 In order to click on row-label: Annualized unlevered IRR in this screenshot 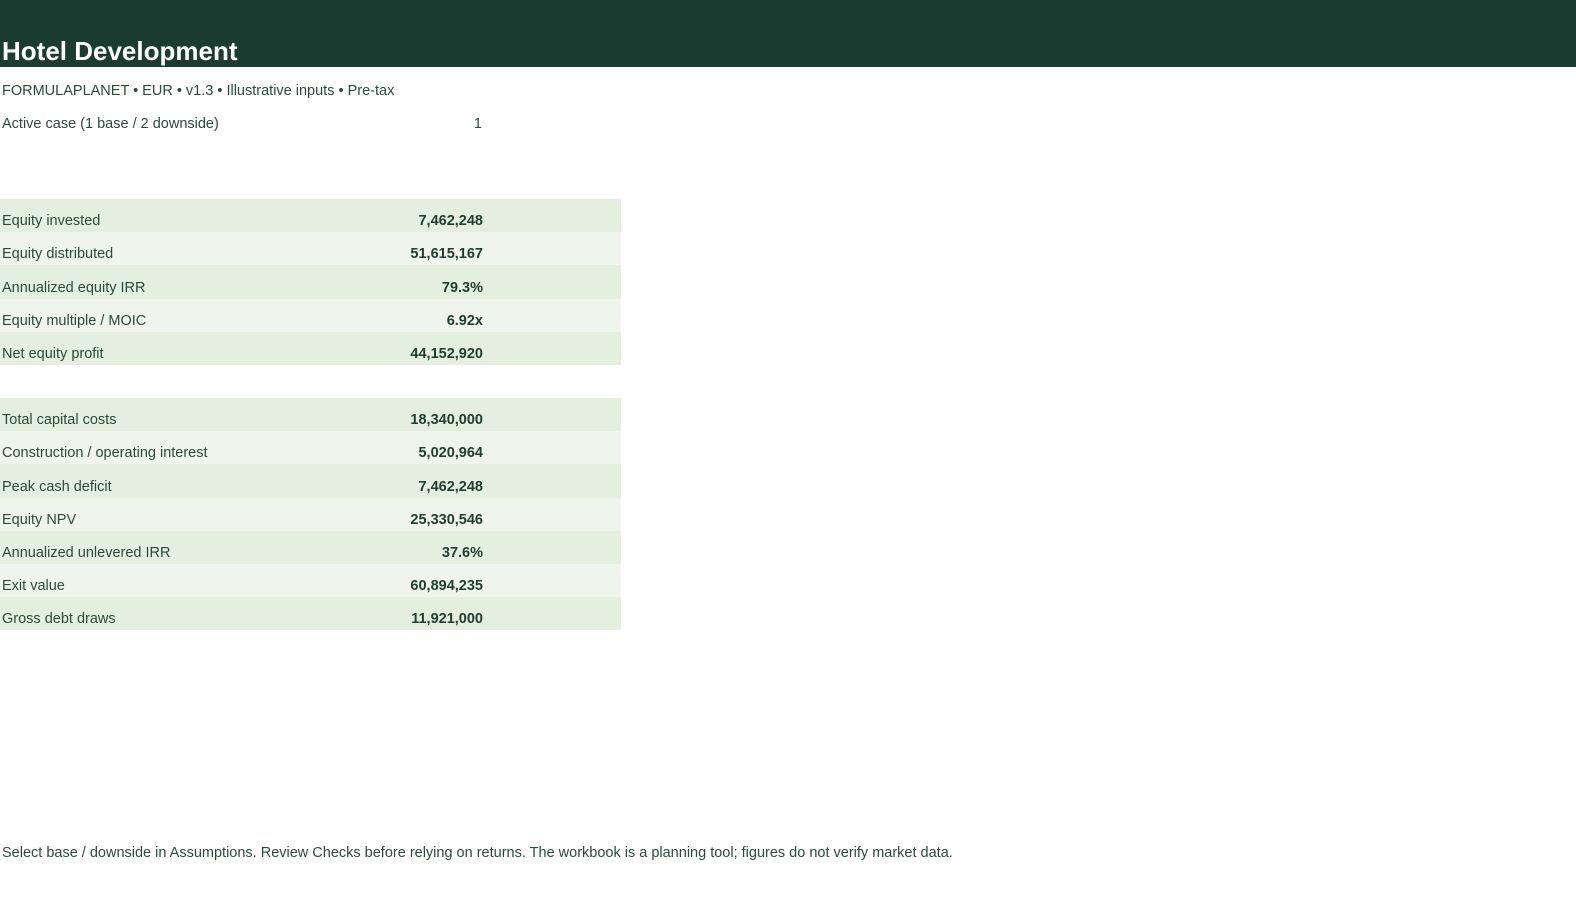, I will do `click(86, 552)`.